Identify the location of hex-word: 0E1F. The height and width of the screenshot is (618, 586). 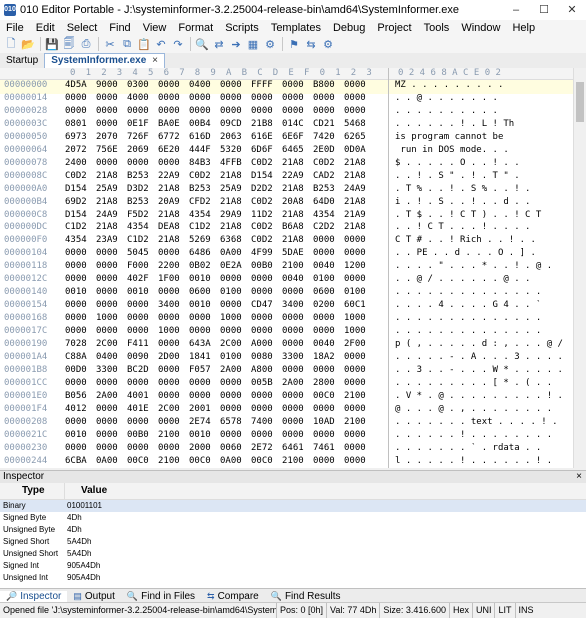
(142, 124).